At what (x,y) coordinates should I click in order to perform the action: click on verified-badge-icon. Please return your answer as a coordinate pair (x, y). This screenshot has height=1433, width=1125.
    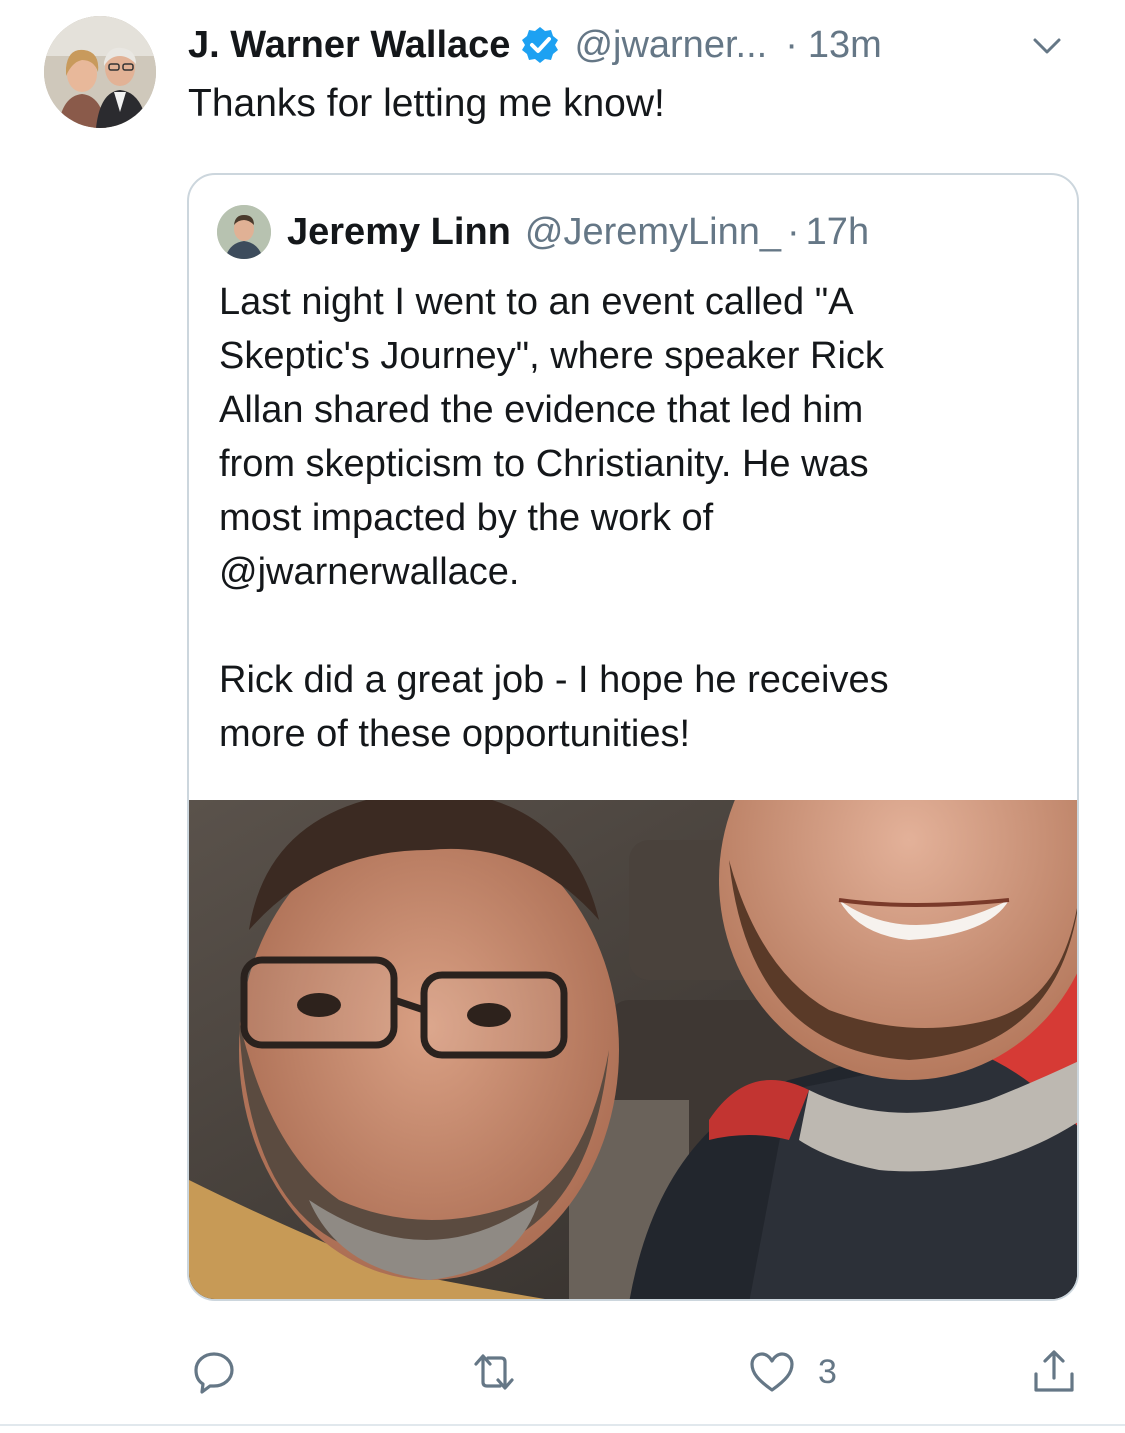
    Looking at the image, I should click on (540, 45).